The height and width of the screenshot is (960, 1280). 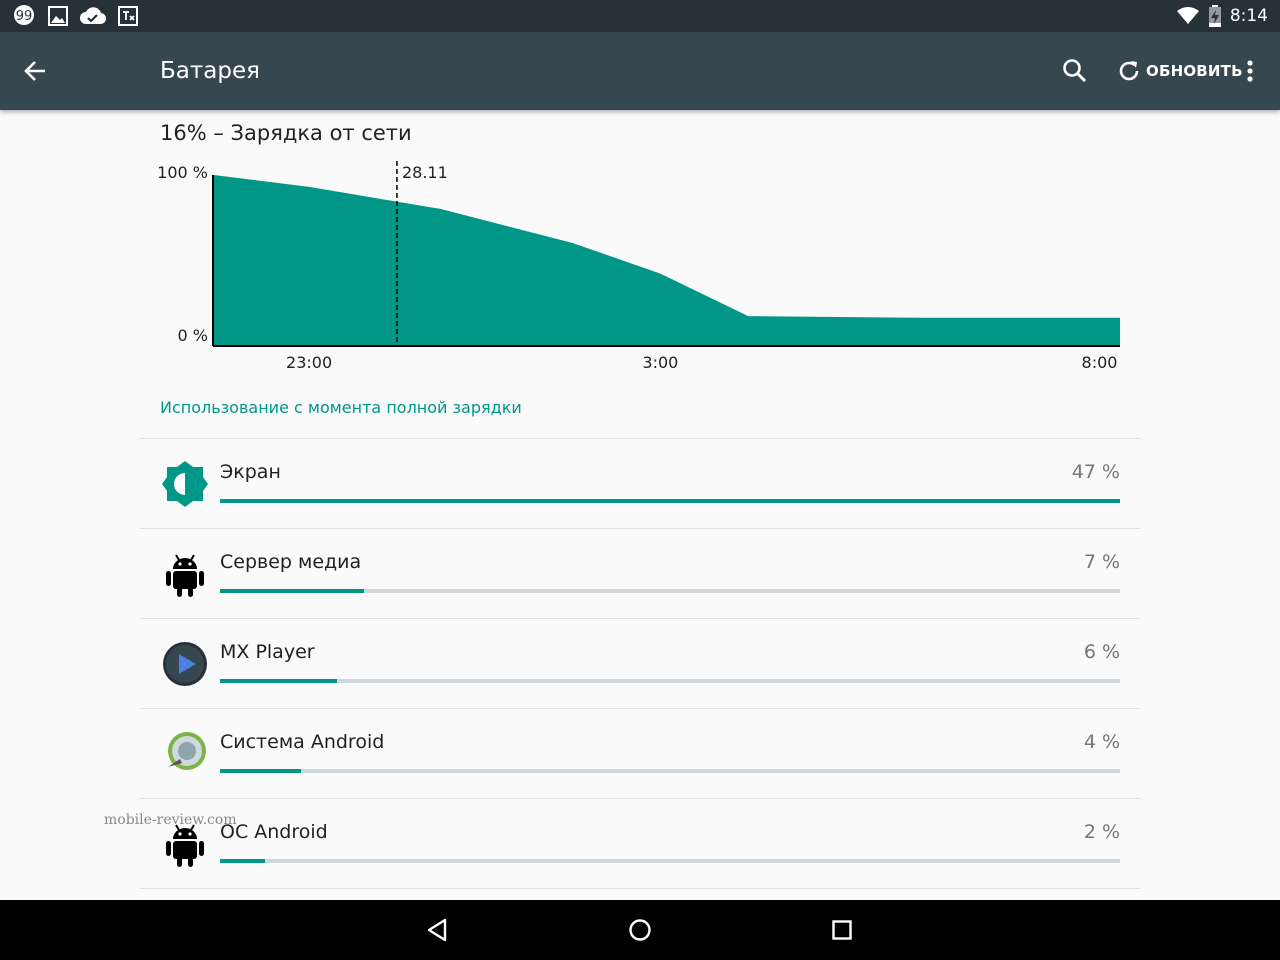 What do you see at coordinates (640, 484) in the screenshot?
I see `list-item: Экран 47 %` at bounding box center [640, 484].